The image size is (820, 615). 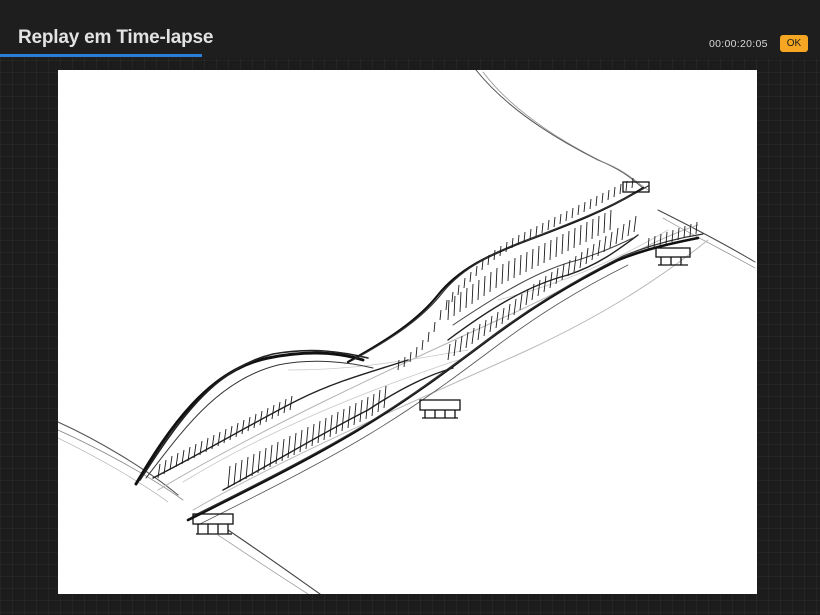 What do you see at coordinates (794, 43) in the screenshot?
I see `ok-button: OK` at bounding box center [794, 43].